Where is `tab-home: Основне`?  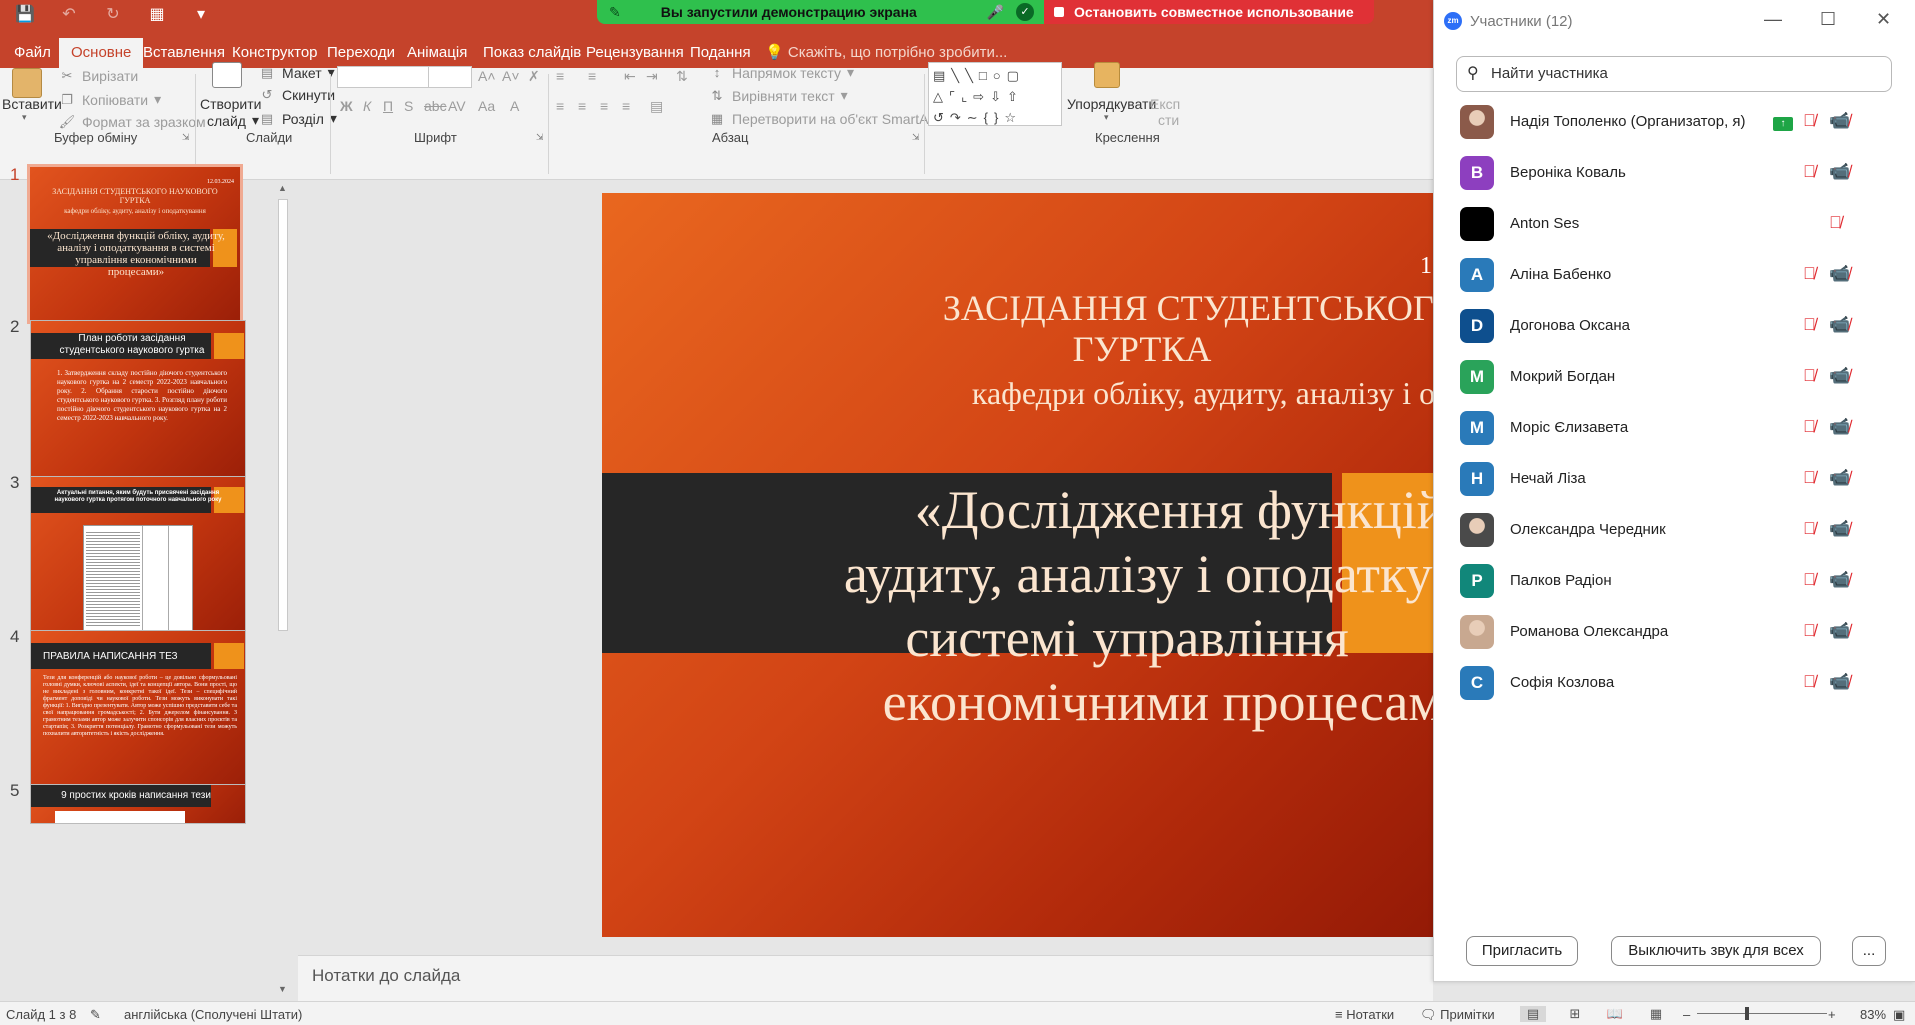 tab-home: Основне is located at coordinates (101, 53).